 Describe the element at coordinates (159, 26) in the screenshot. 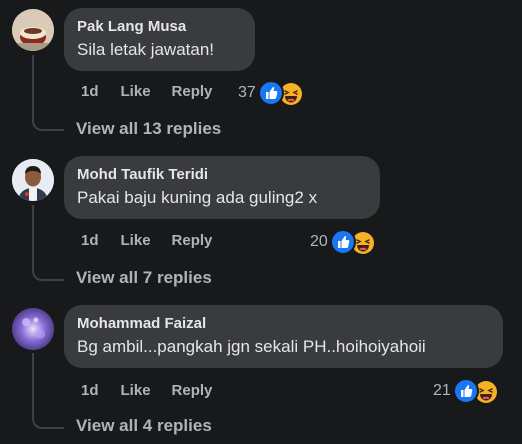

I see `author-name: Pak Lang Musa` at that location.